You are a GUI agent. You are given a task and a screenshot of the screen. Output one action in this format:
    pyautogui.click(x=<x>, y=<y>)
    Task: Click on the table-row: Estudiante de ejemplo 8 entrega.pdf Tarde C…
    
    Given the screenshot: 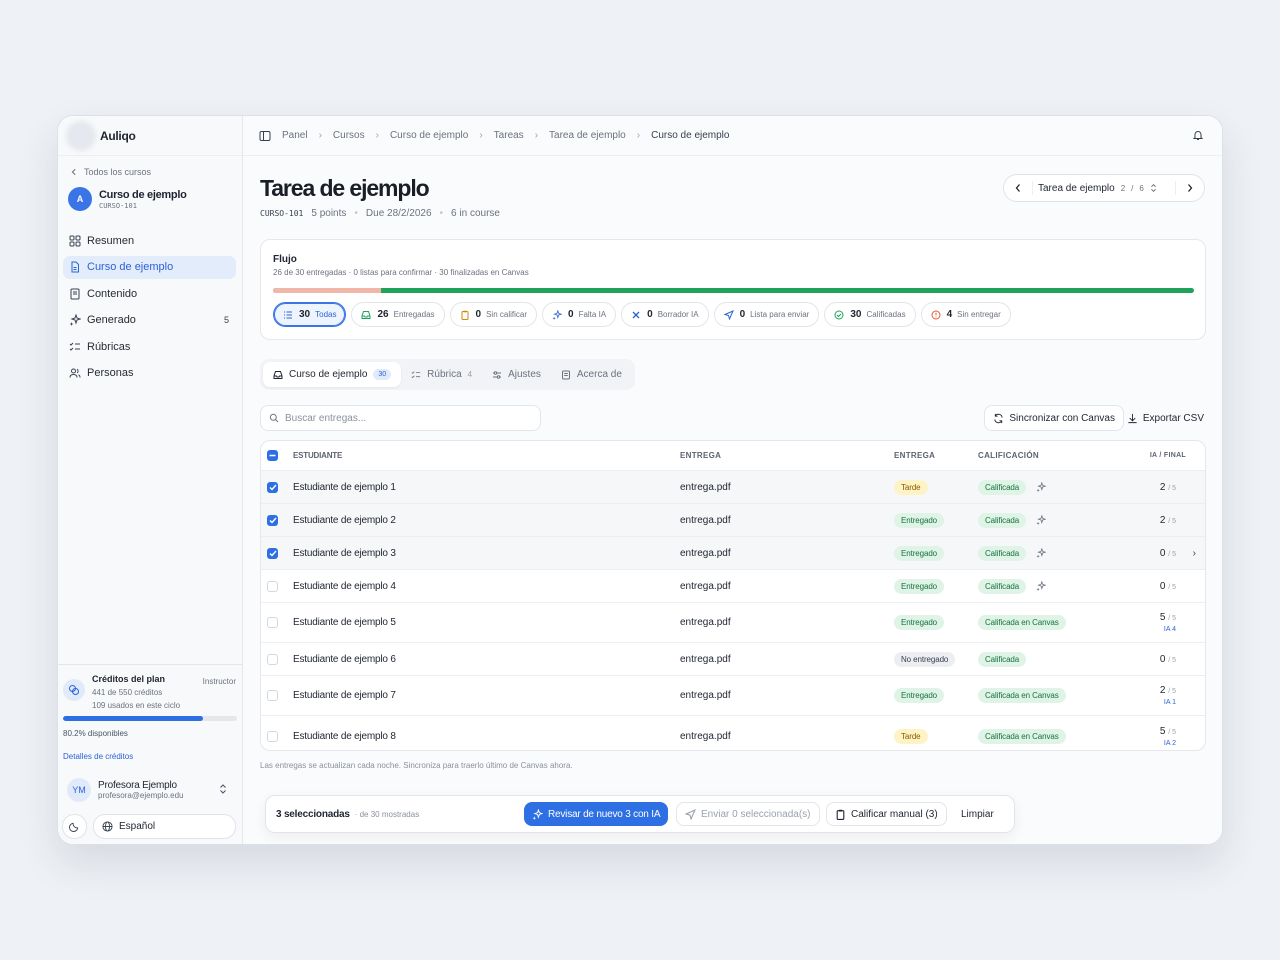 What is the action you would take?
    pyautogui.click(x=733, y=733)
    